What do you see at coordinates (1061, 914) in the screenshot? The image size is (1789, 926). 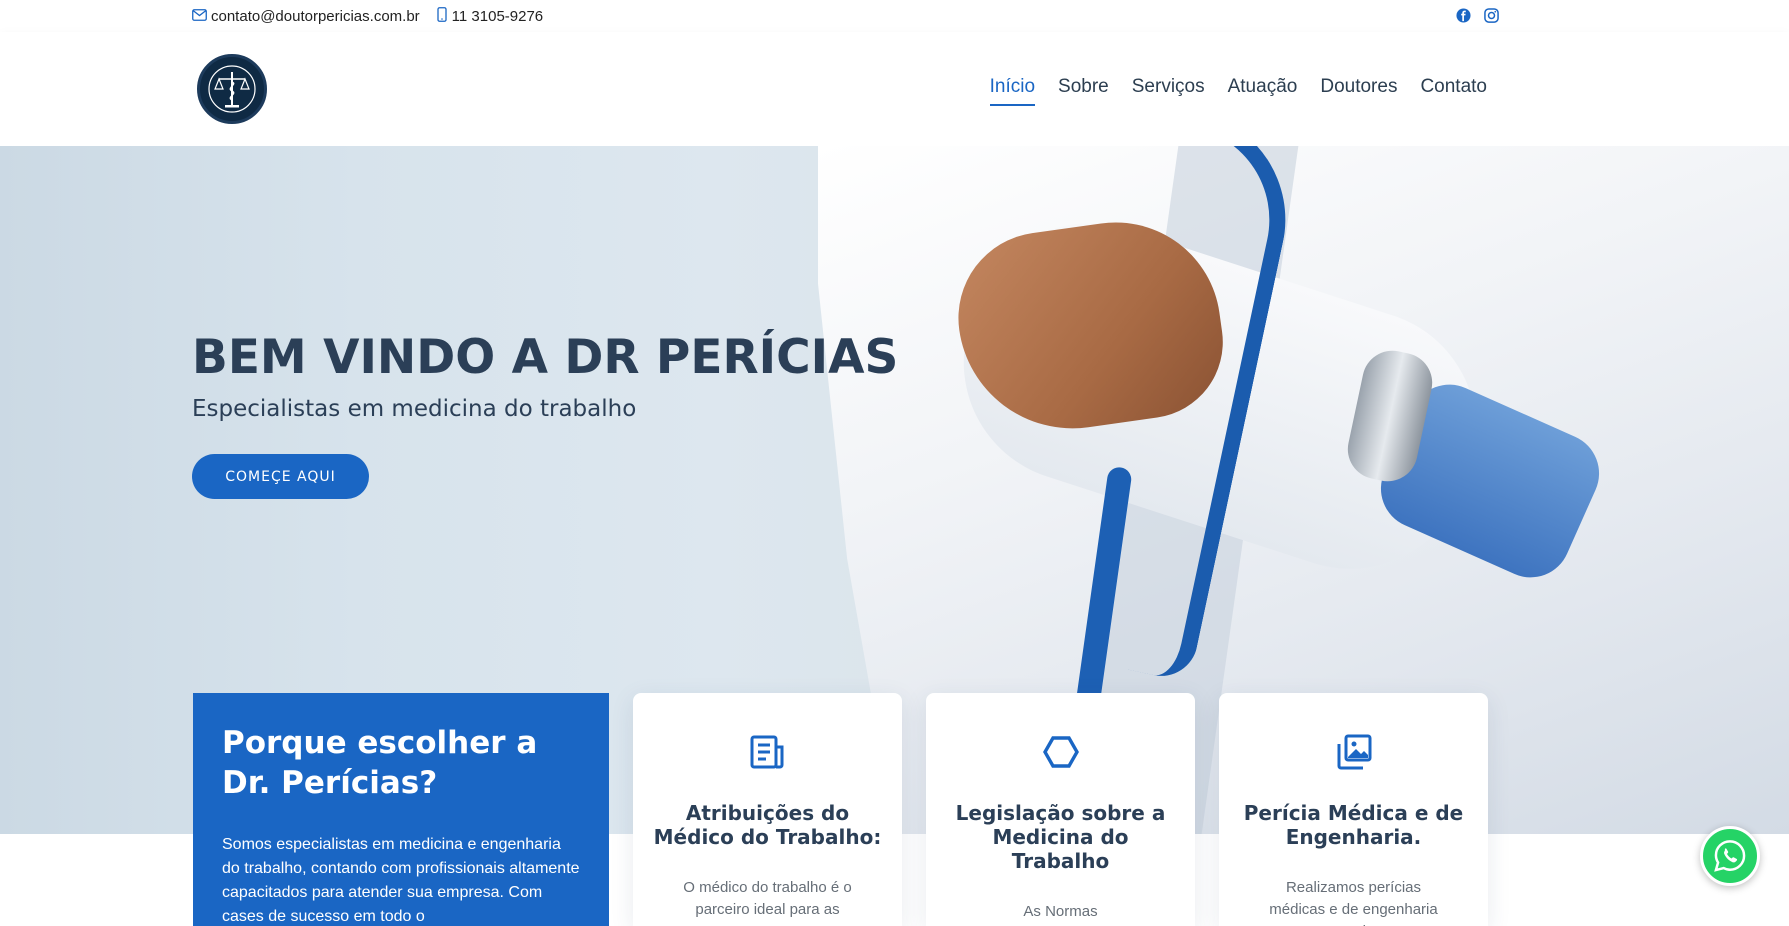 I see `card-text: As Normas Regulamentadoras de` at bounding box center [1061, 914].